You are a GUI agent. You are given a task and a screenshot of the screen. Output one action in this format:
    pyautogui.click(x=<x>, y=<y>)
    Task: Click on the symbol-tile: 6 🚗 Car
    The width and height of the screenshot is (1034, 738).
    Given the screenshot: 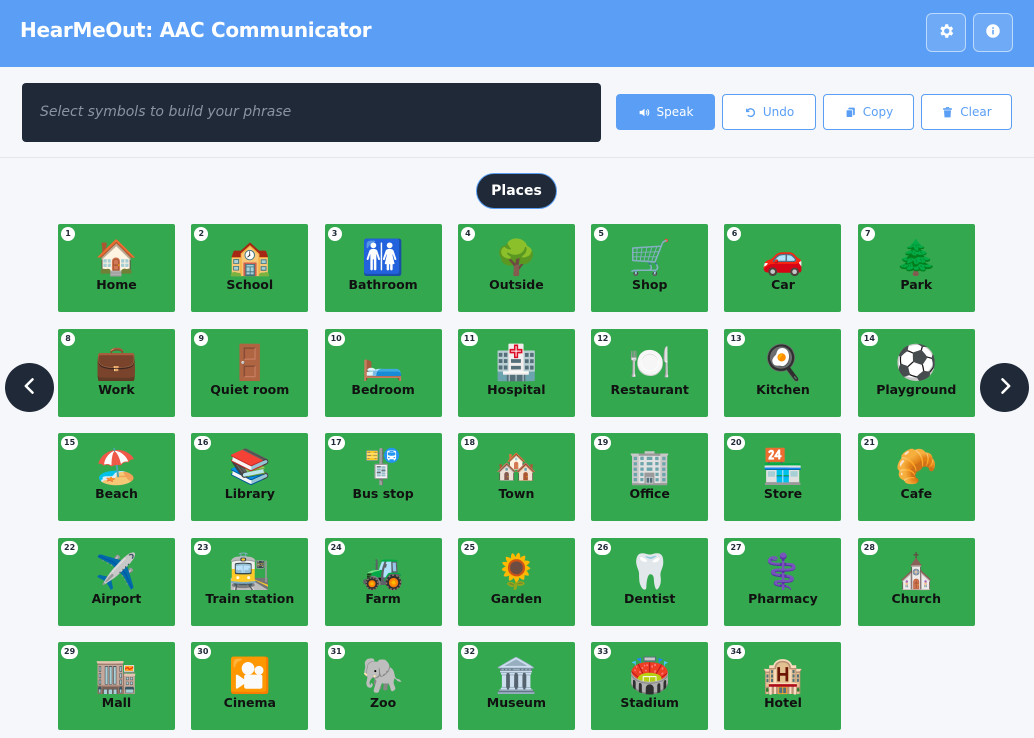 What is the action you would take?
    pyautogui.click(x=783, y=268)
    